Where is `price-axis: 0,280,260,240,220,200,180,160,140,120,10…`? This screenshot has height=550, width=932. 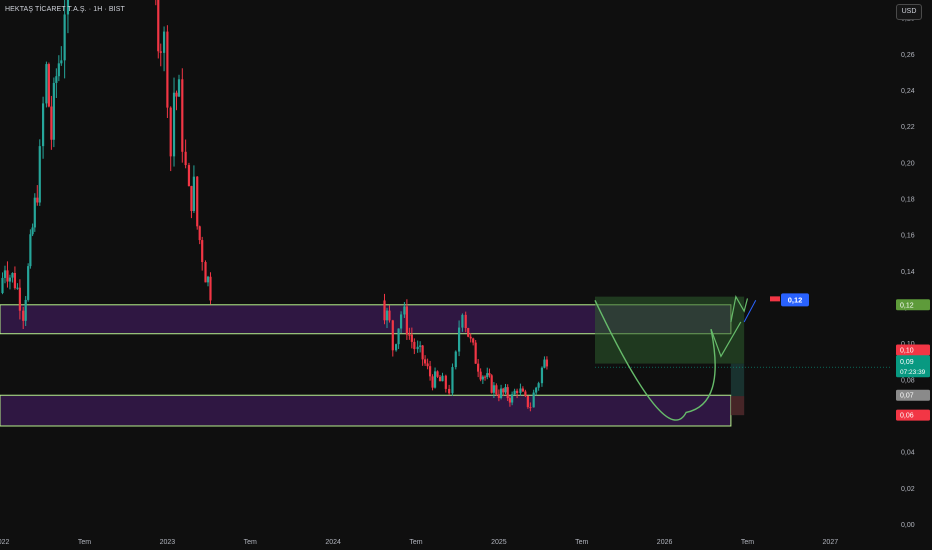
price-axis: 0,280,260,240,220,200,180,160,140,120,10… is located at coordinates (908, 272).